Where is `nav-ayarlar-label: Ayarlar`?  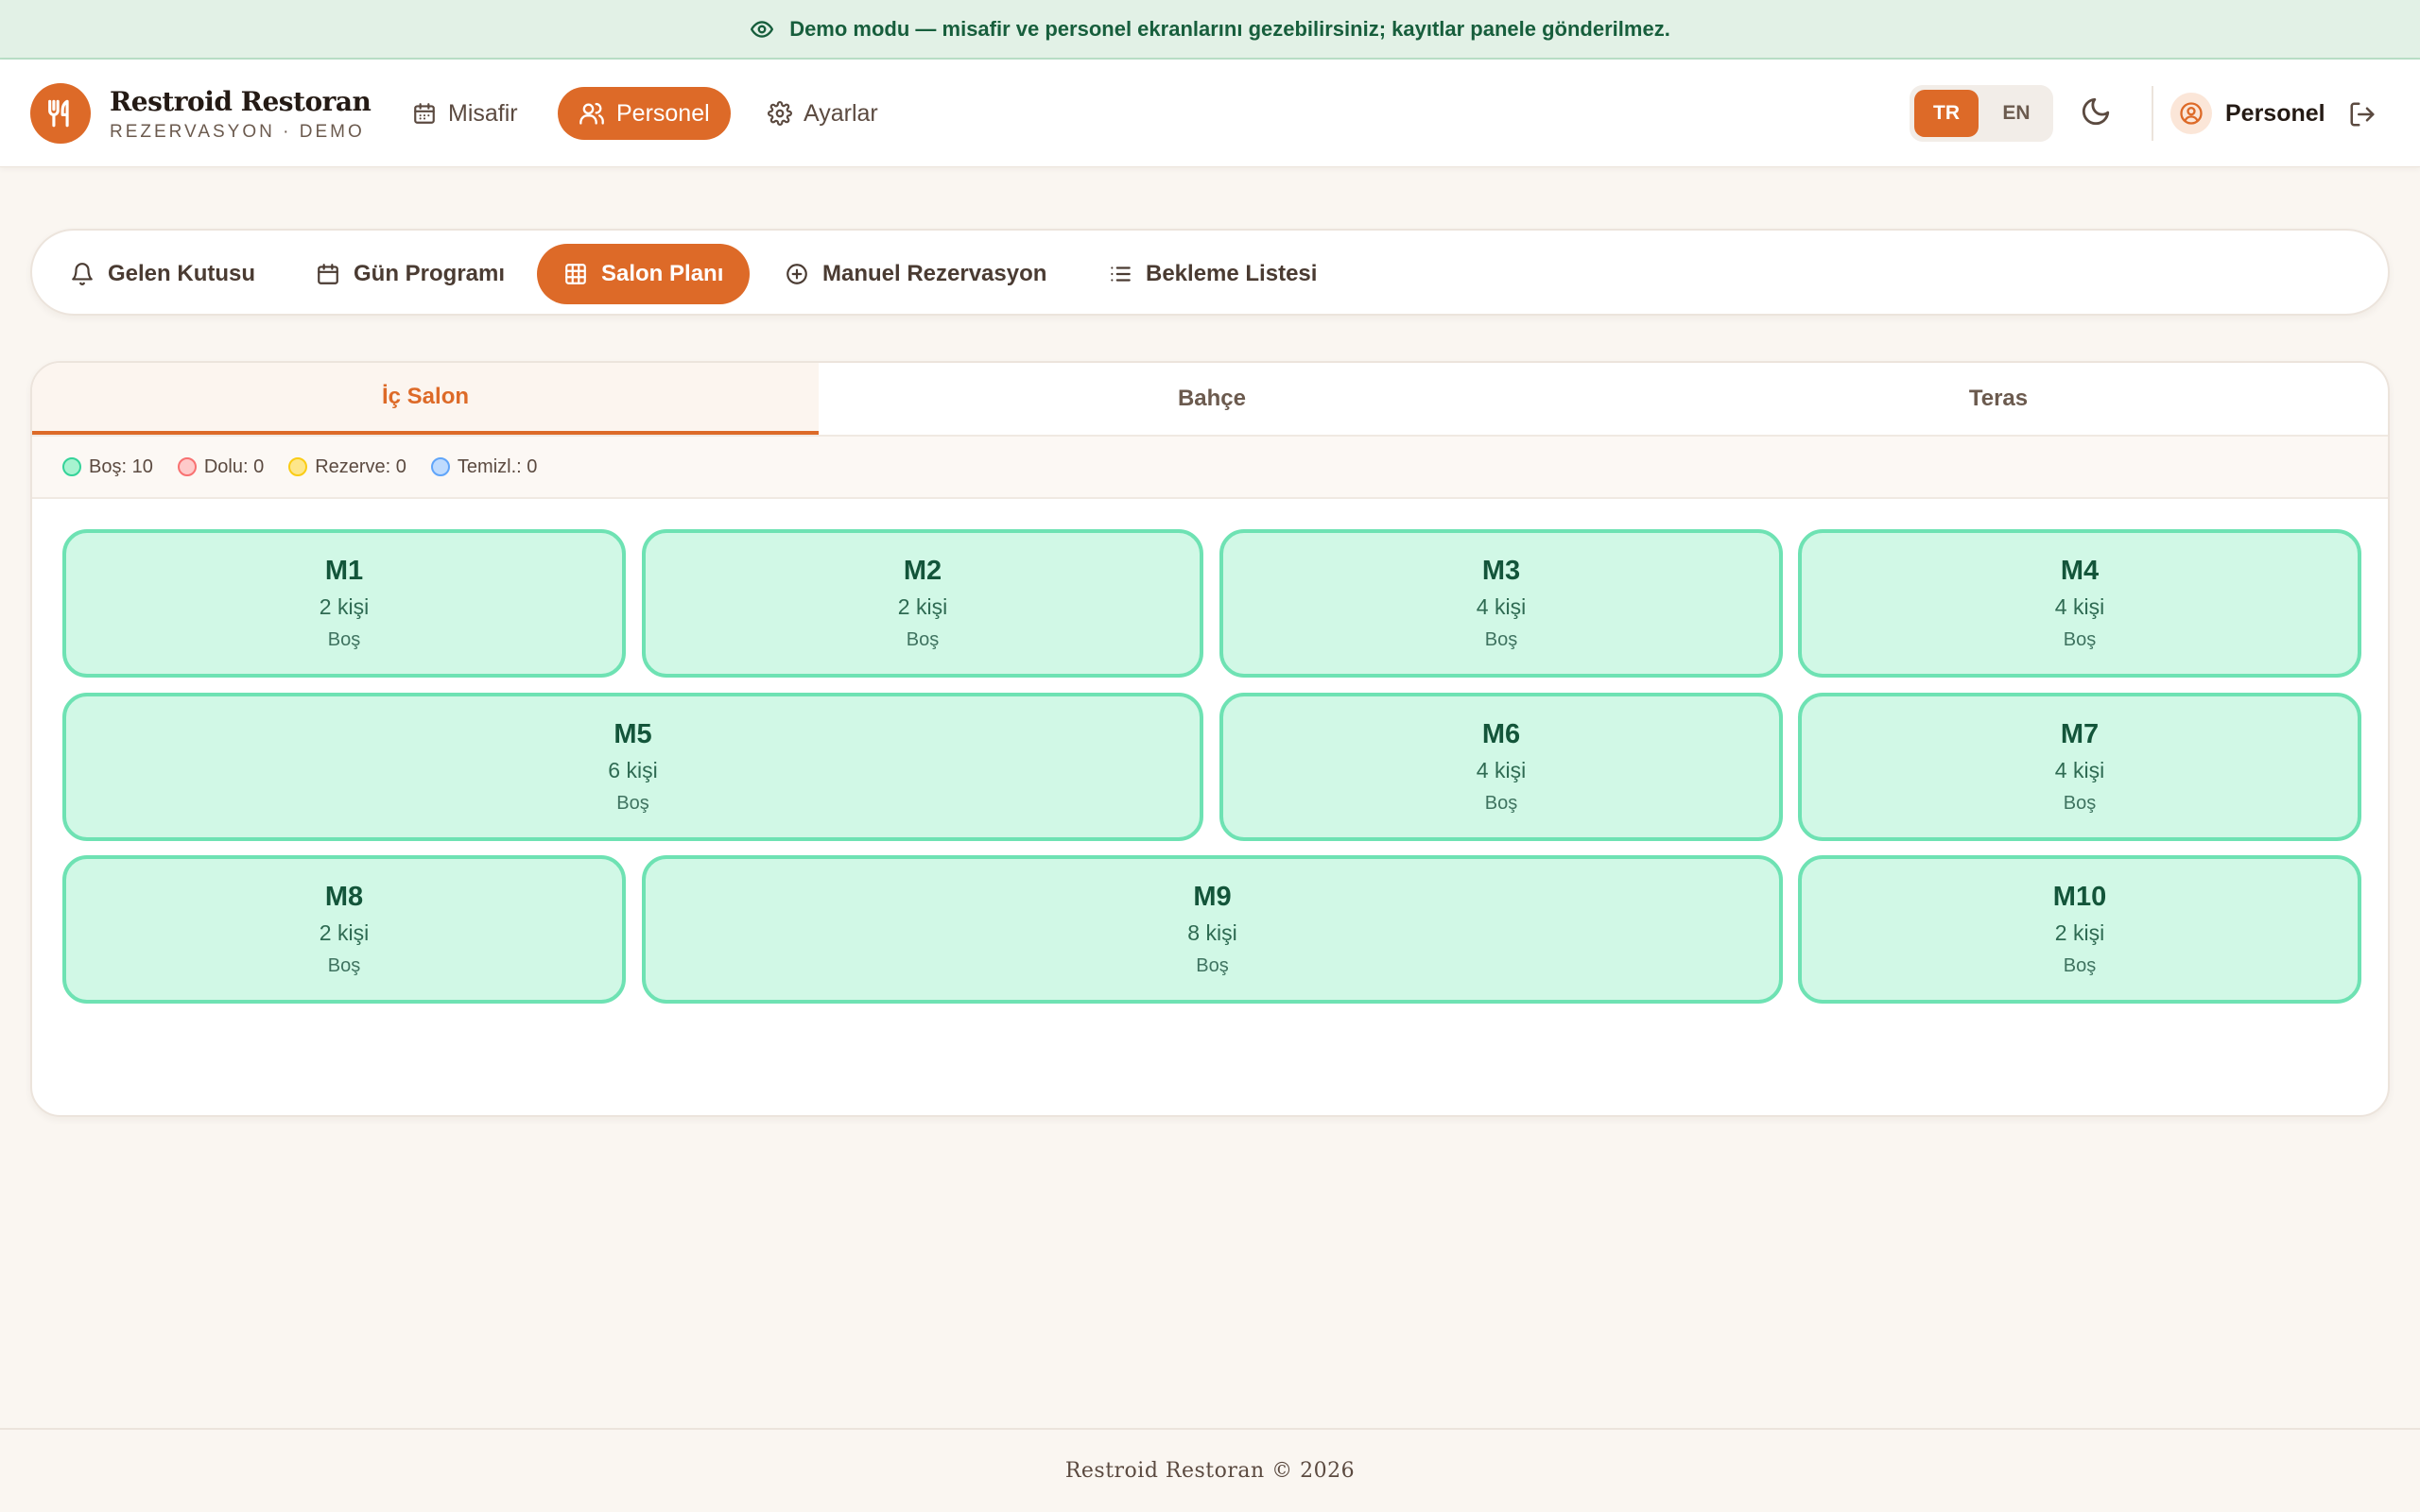 nav-ayarlar-label: Ayarlar is located at coordinates (841, 113).